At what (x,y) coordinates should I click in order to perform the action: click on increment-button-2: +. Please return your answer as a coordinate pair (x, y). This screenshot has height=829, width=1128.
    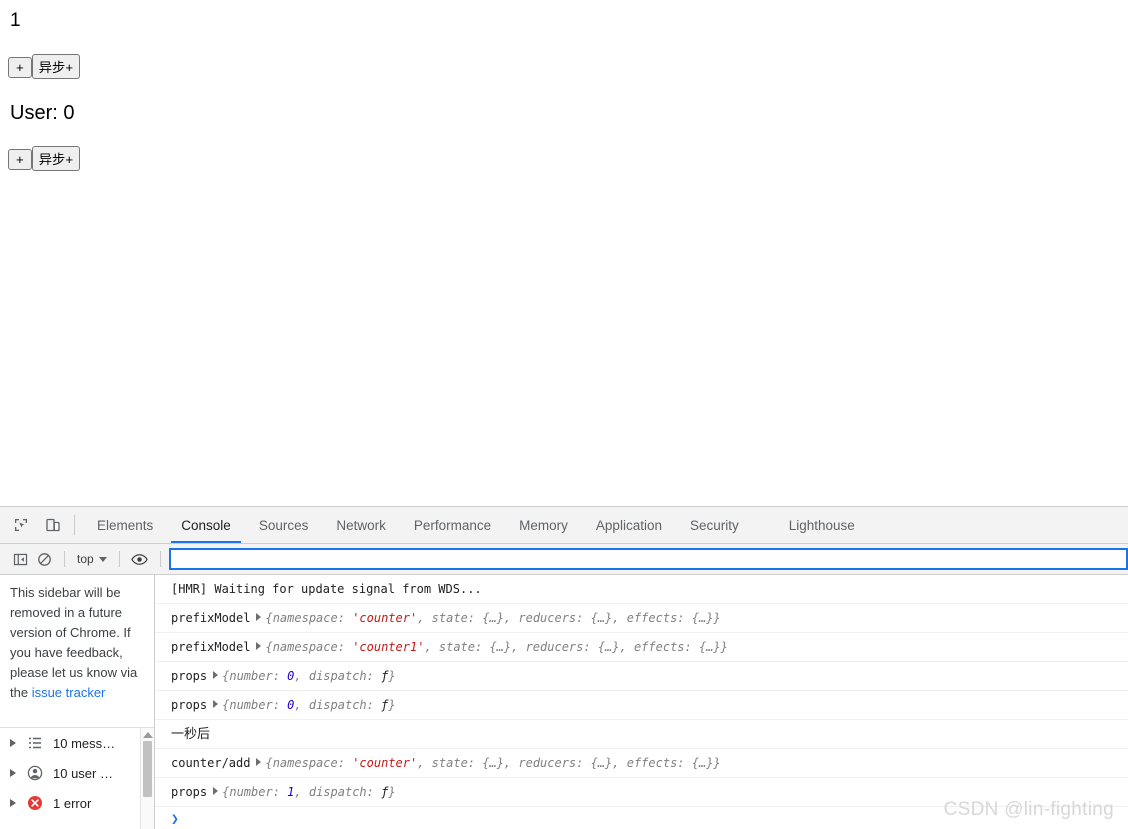
    Looking at the image, I should click on (20, 159).